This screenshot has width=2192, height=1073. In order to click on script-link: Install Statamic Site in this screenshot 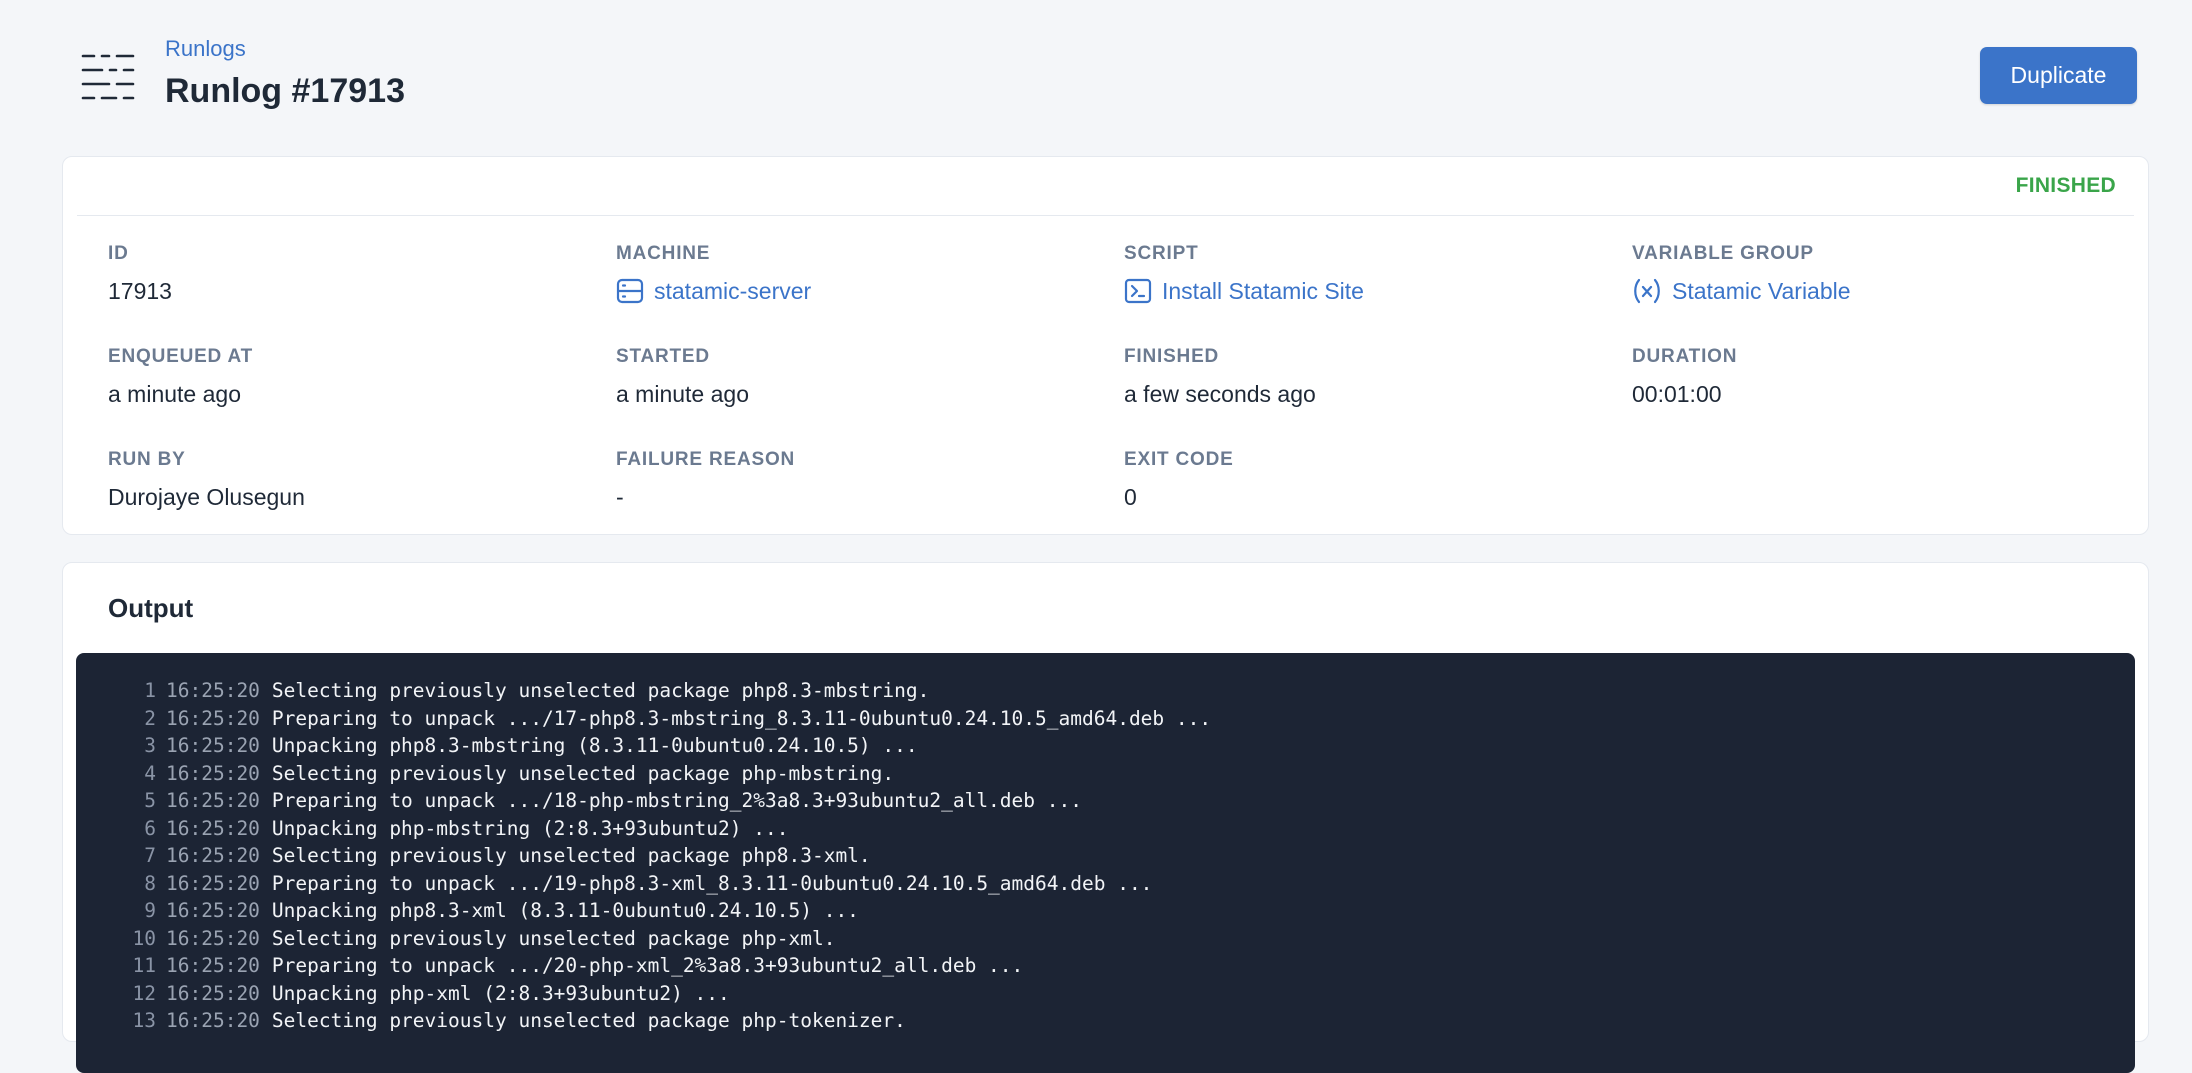, I will do `click(1364, 291)`.